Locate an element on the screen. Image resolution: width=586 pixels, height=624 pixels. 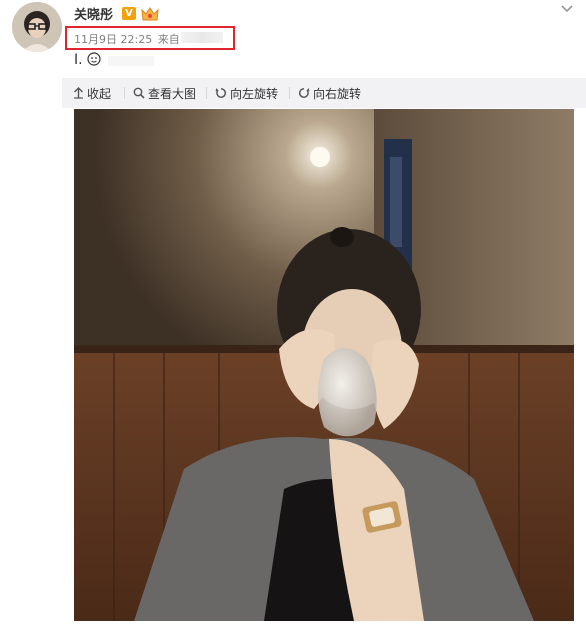
rotate-left-label: 向左旋转 is located at coordinates (254, 93).